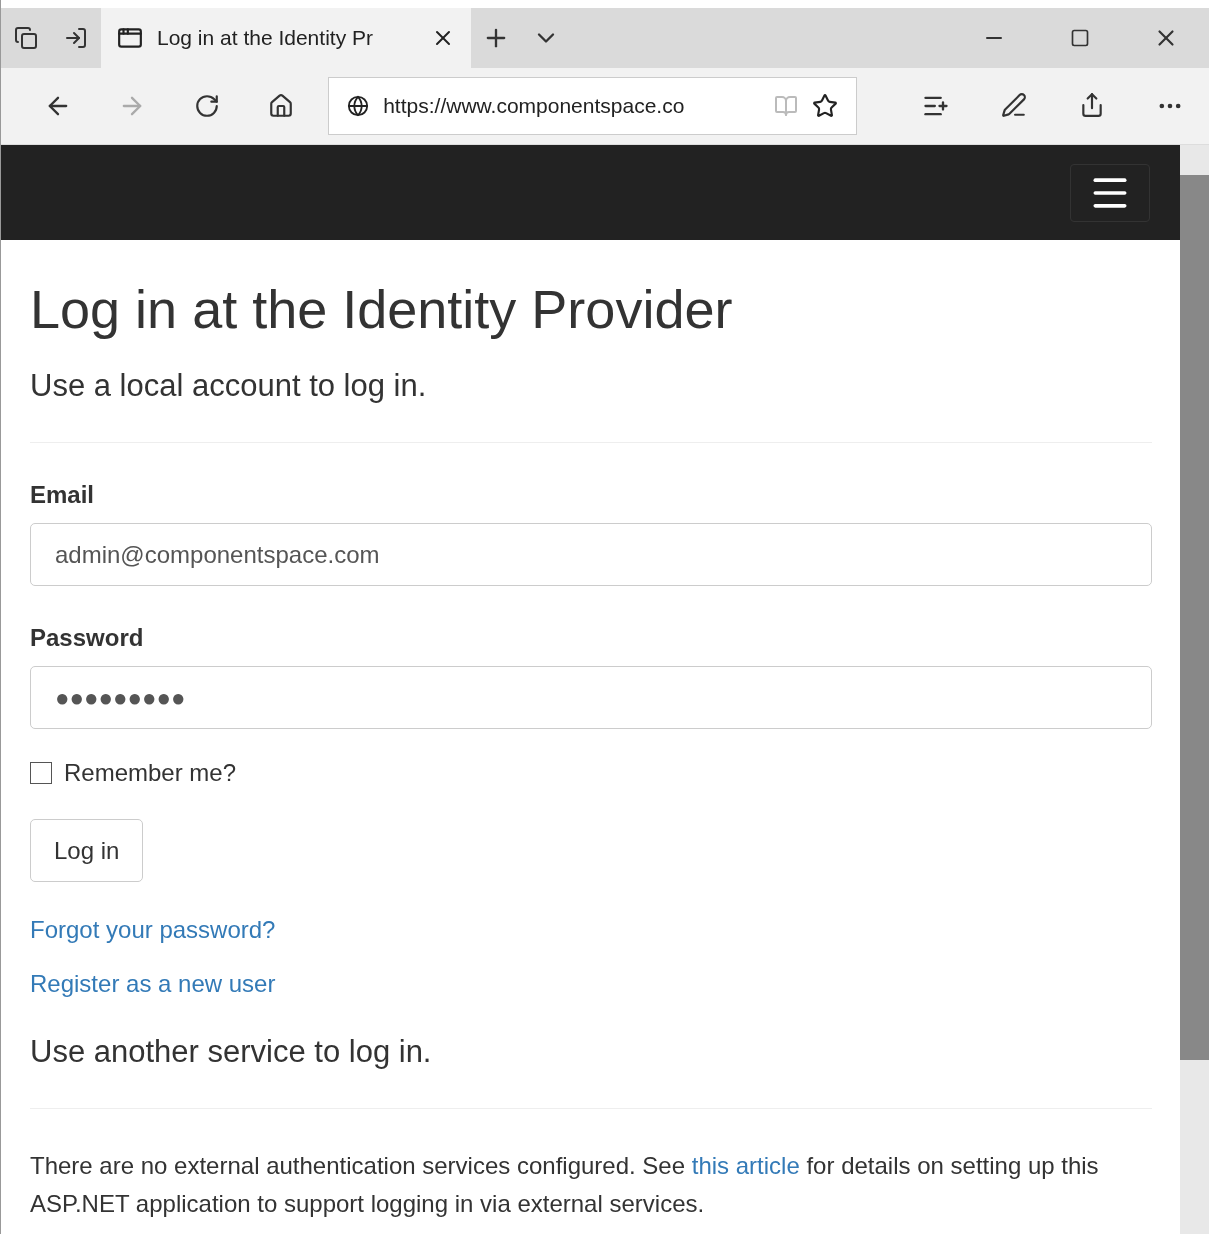 This screenshot has width=1209, height=1234. What do you see at coordinates (87, 638) in the screenshot?
I see `field-label: Password` at bounding box center [87, 638].